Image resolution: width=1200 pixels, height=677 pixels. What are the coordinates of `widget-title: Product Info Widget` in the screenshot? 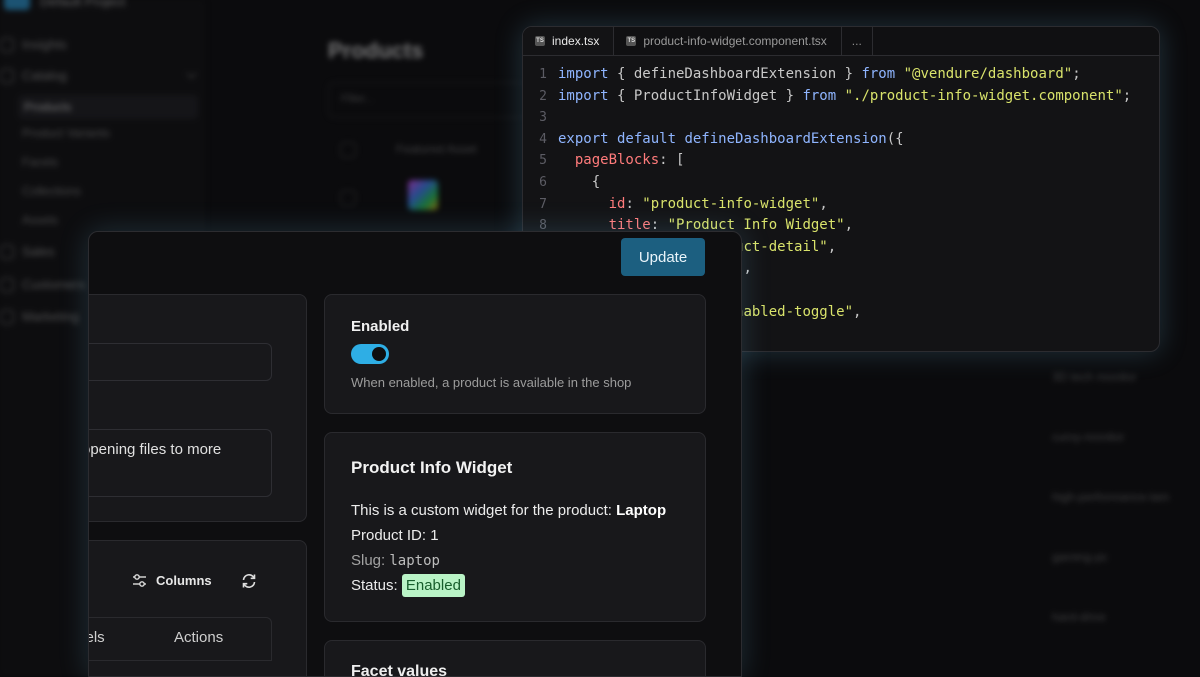 It's located at (432, 467).